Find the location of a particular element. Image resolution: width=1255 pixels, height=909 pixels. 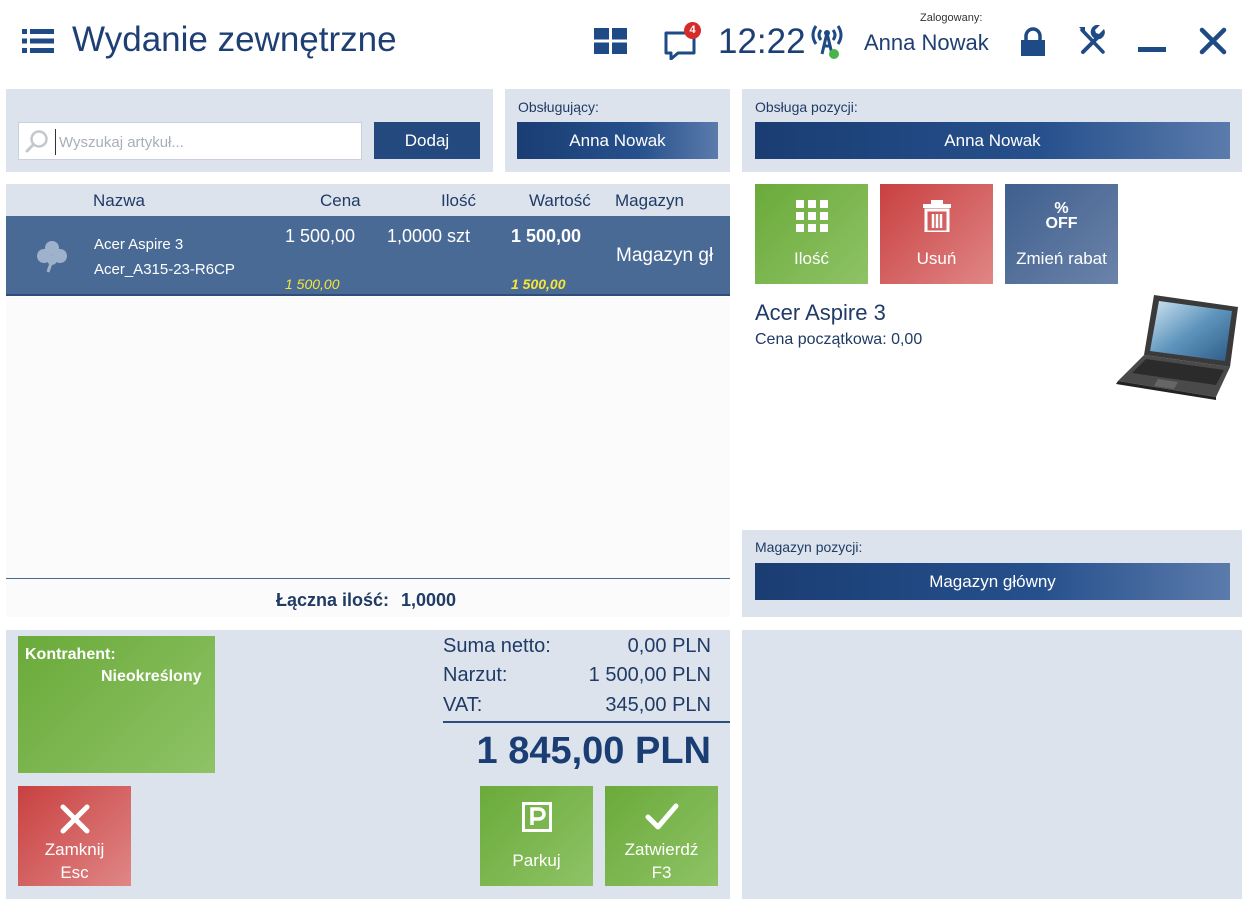

keypad-icon is located at coordinates (811, 216).